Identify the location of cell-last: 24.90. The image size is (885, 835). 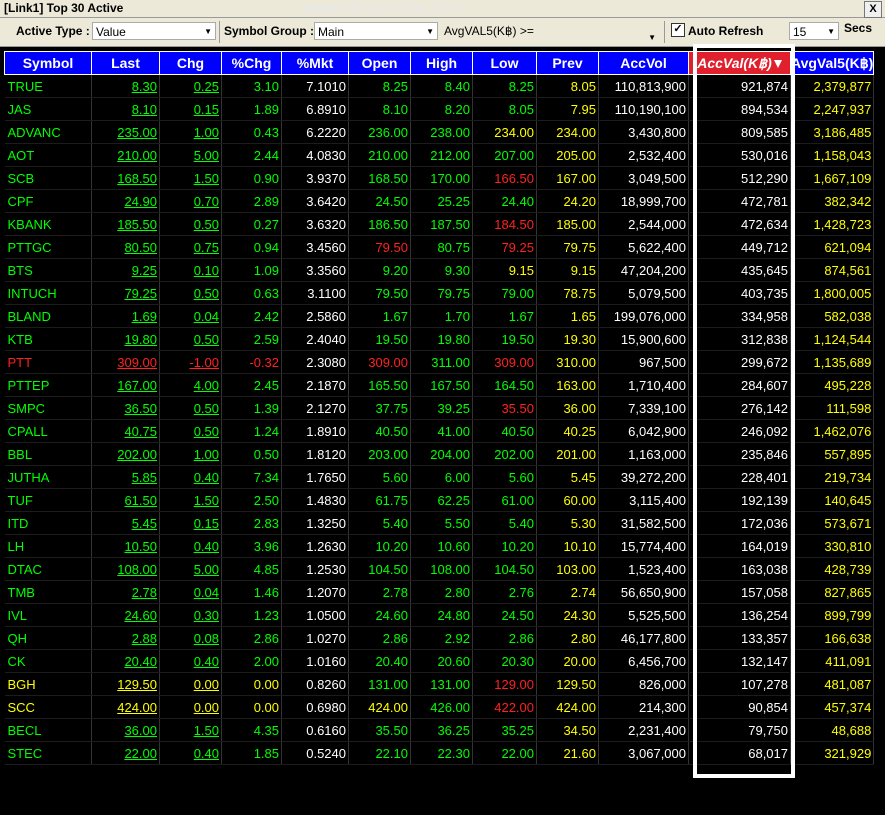
(125, 201).